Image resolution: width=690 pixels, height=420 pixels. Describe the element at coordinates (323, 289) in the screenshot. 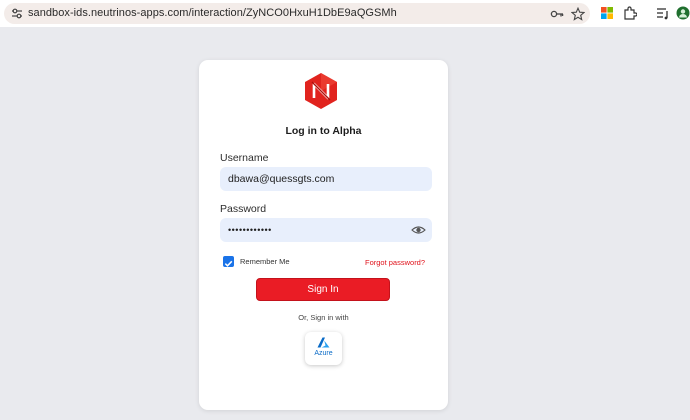

I see `sign-in-button: Sign In` at that location.